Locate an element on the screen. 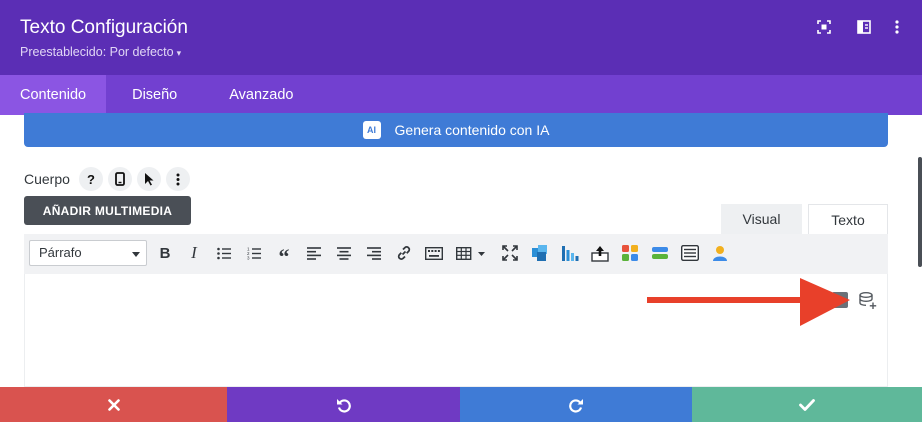 This screenshot has height=422, width=922. caret-down-icon: ▾ is located at coordinates (179, 53).